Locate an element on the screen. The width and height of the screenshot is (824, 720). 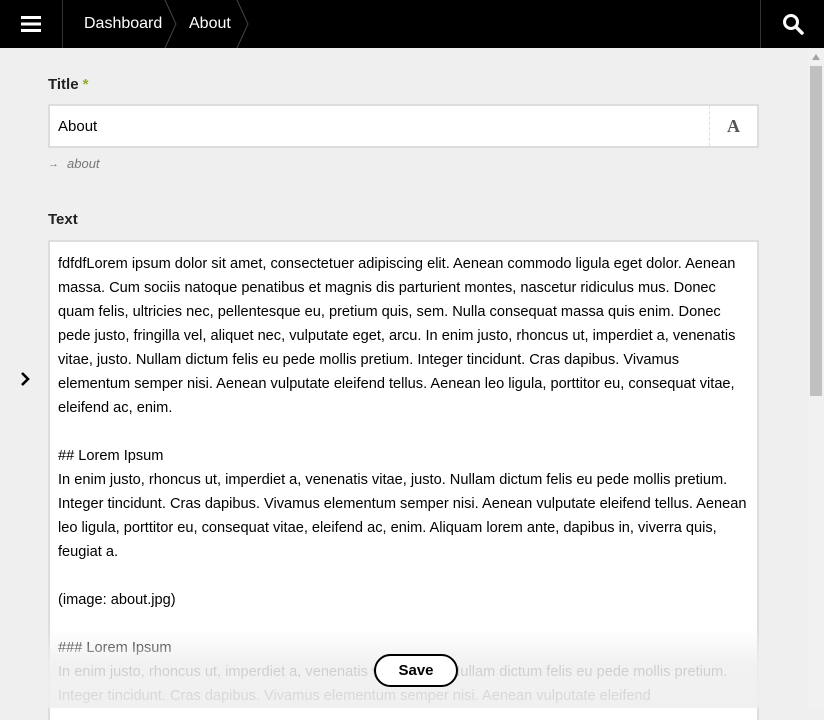
title-field: A is located at coordinates (403, 126).